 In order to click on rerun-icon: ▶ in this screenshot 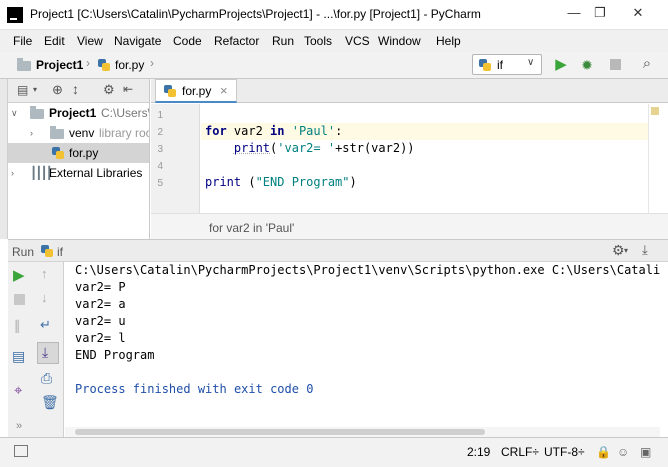, I will do `click(19, 275)`.